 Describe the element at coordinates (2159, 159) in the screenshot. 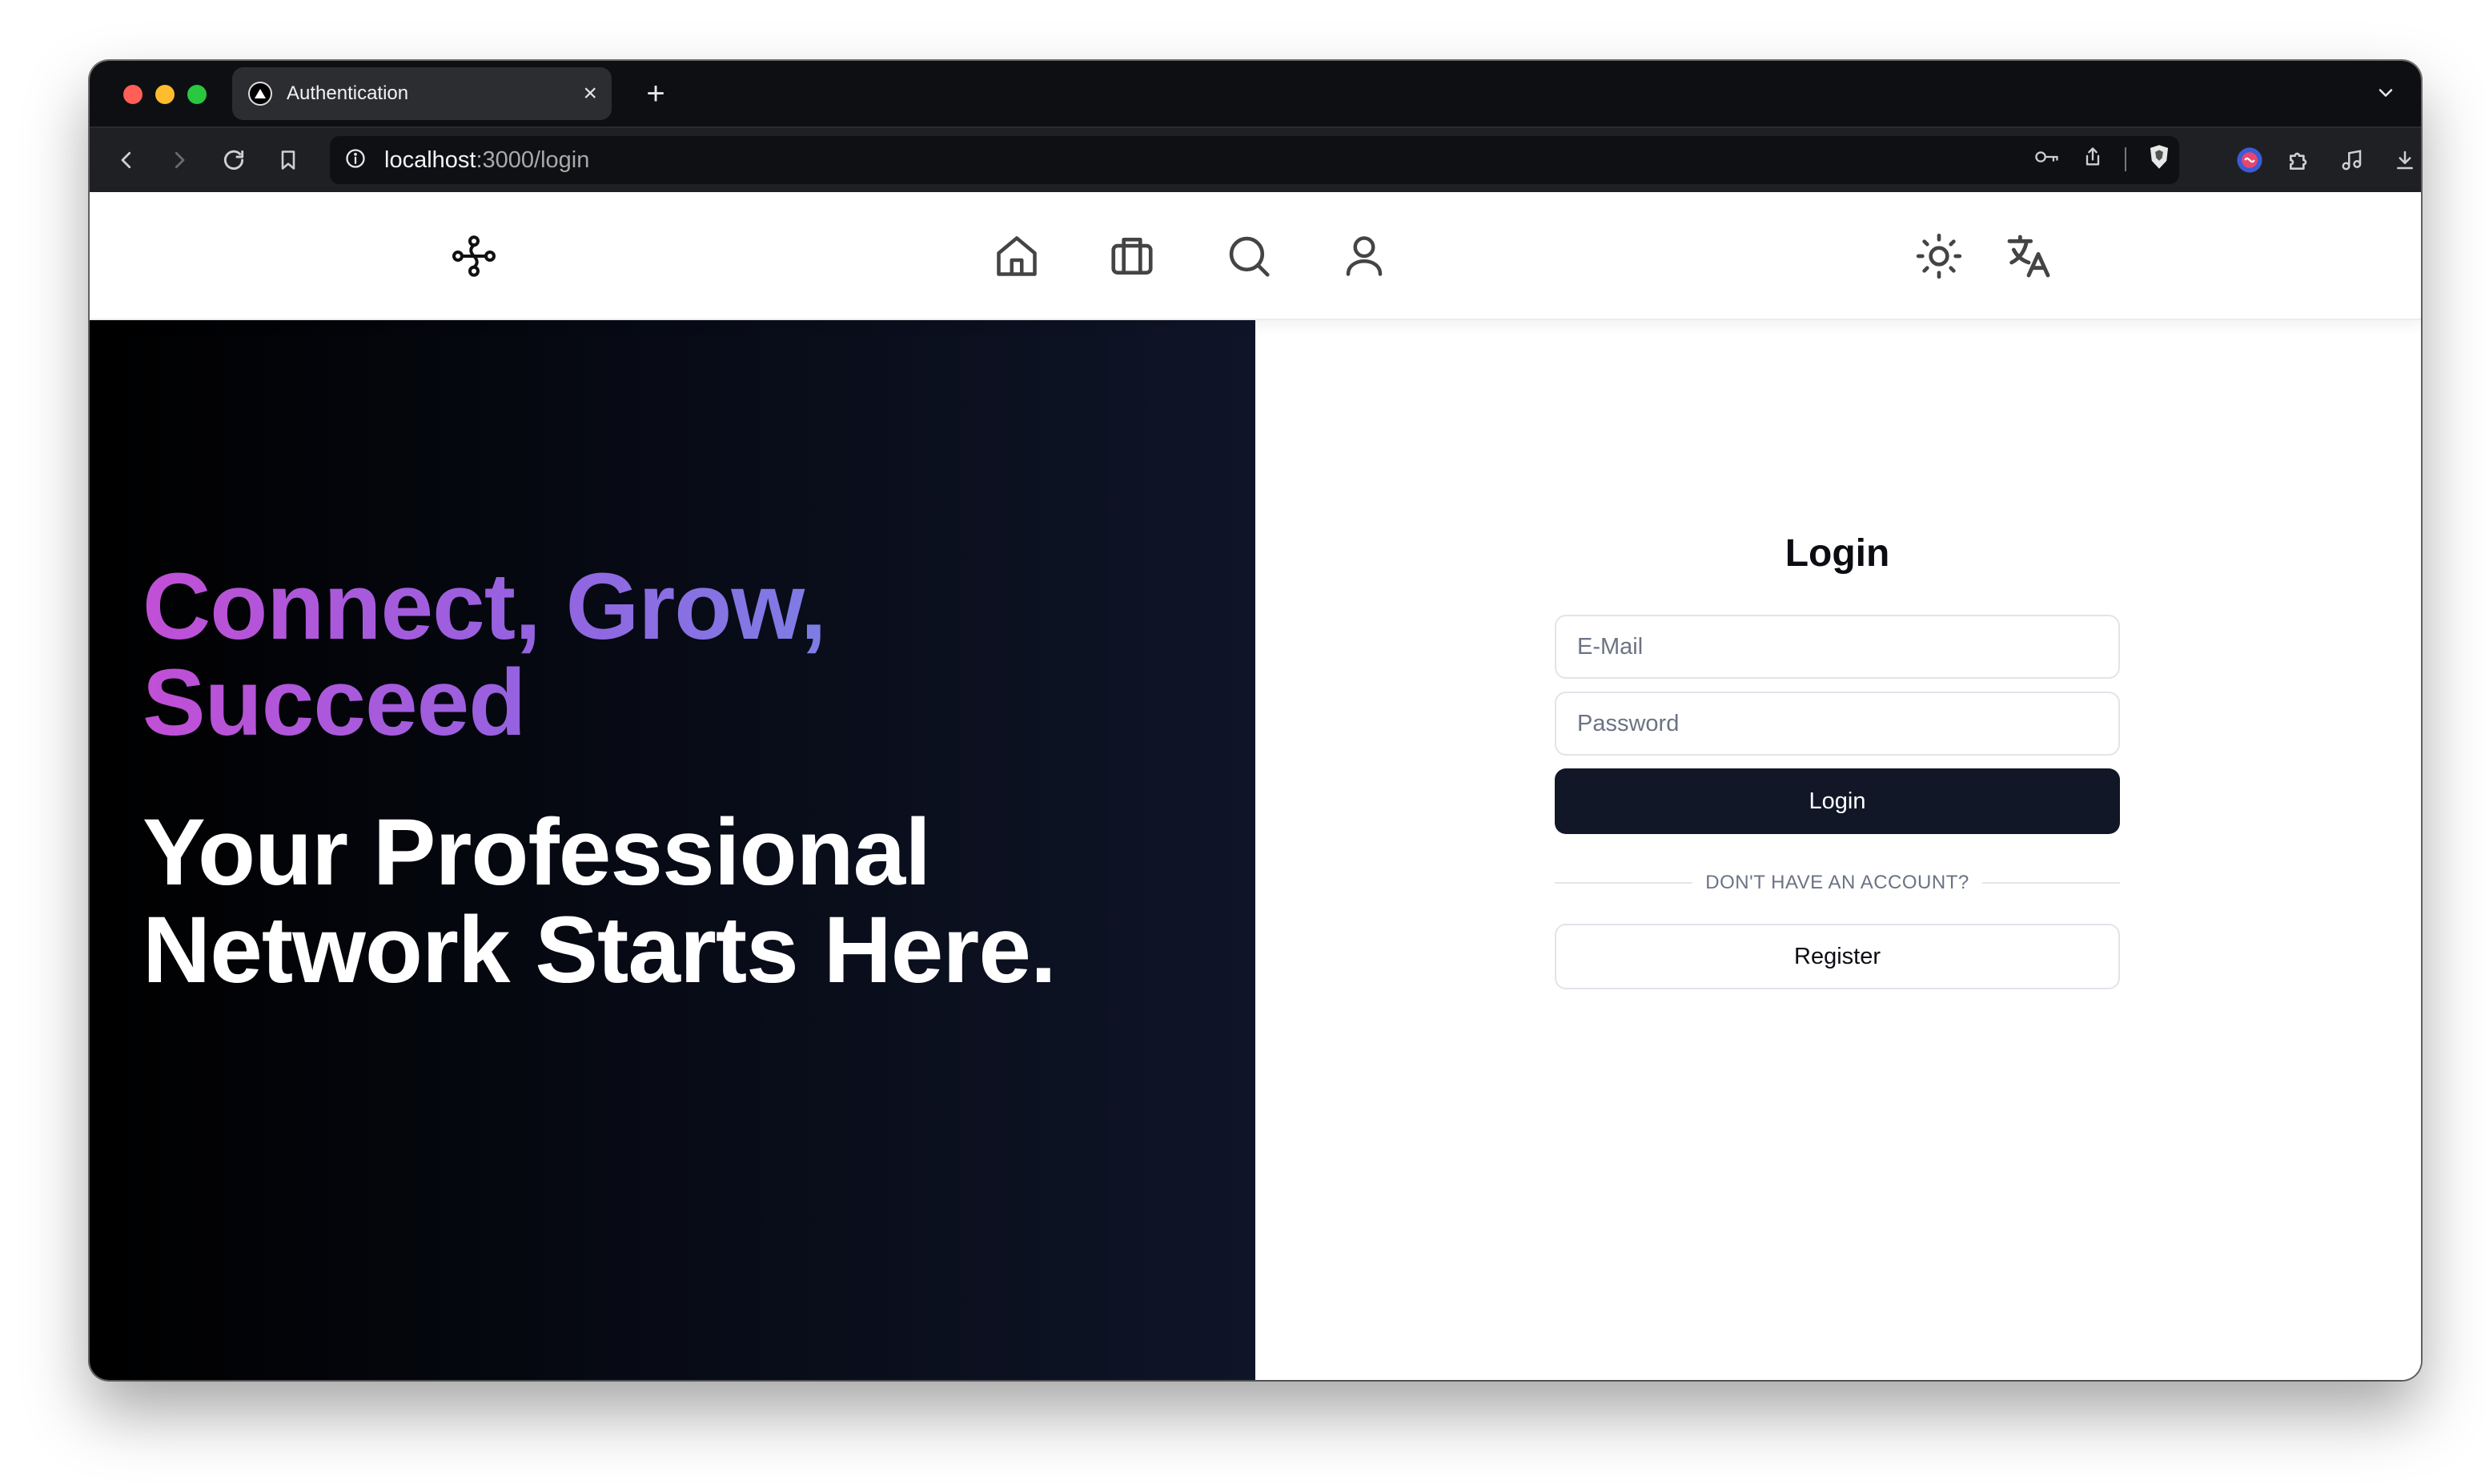

I see `brave-shield-icon` at that location.